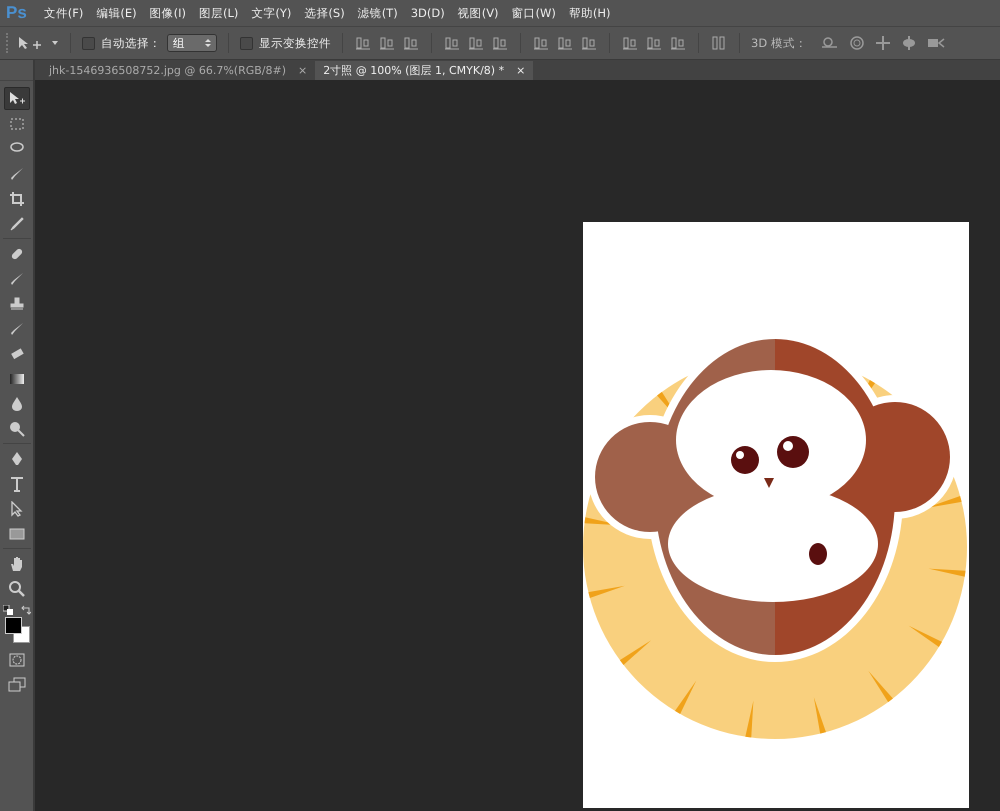 The height and width of the screenshot is (811, 1000). I want to click on screen-mode-icon, so click(17, 685).